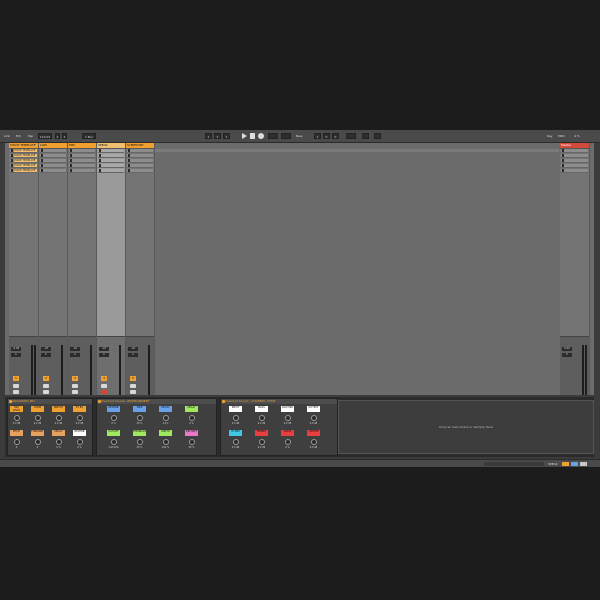  Describe the element at coordinates (30, 136) in the screenshot. I see `tap-button: Tap` at that location.